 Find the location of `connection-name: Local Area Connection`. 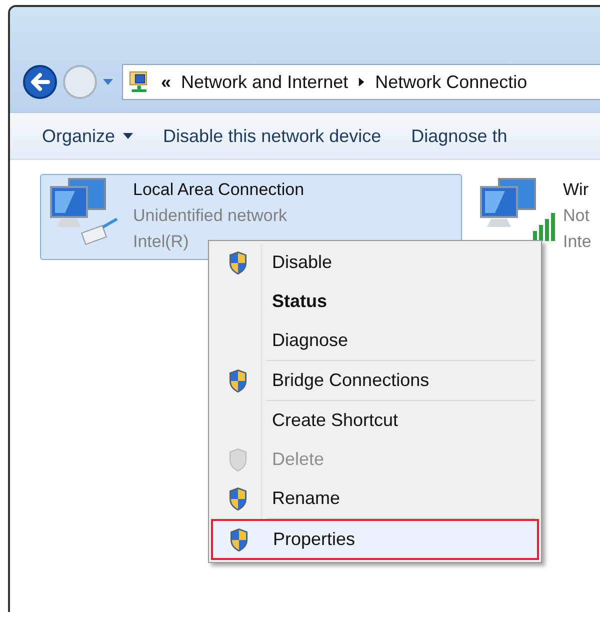

connection-name: Local Area Connection is located at coordinates (218, 190).